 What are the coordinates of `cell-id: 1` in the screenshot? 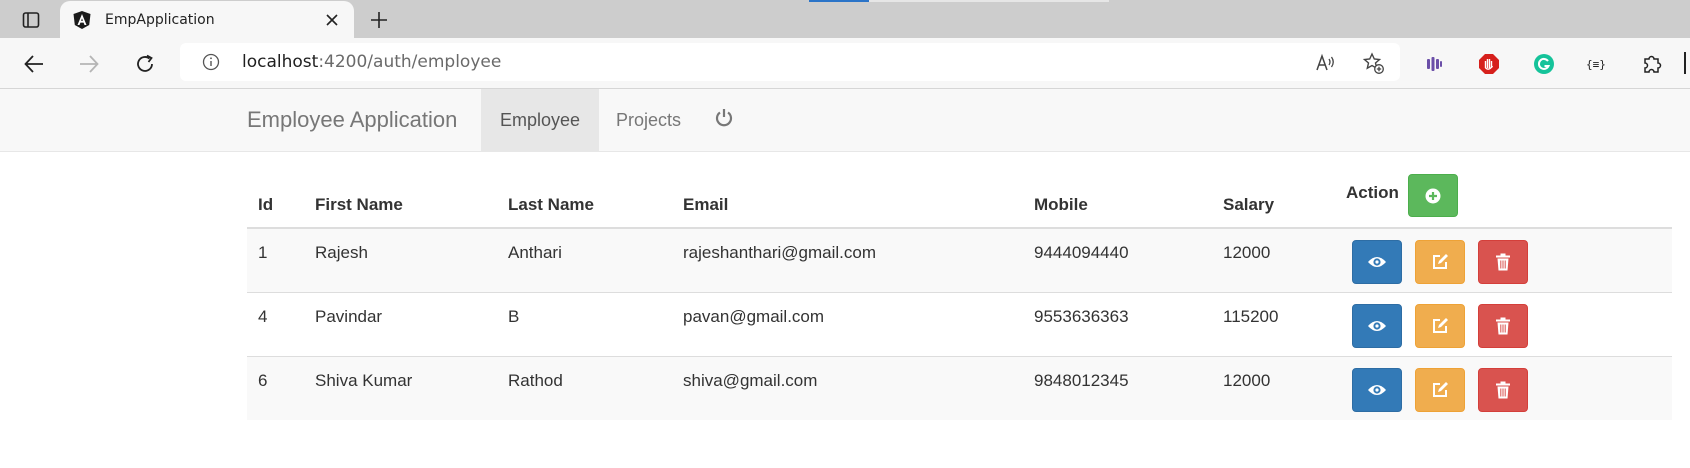 It's located at (275, 259).